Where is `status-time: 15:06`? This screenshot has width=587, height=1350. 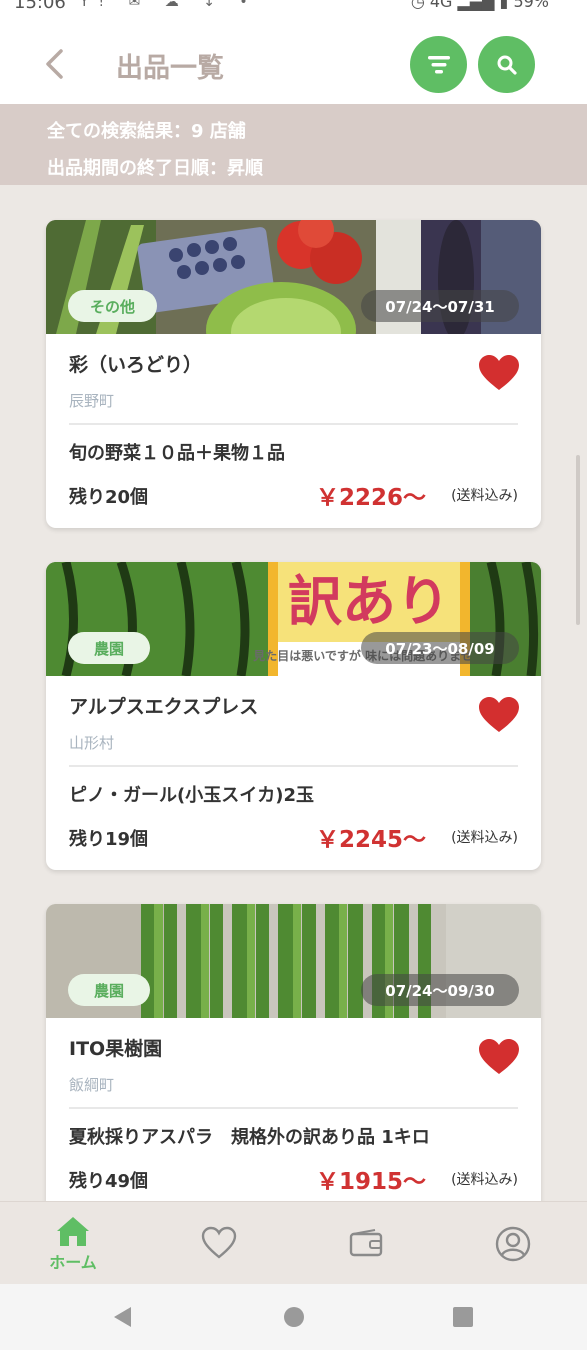
status-time: 15:06 is located at coordinates (40, 6).